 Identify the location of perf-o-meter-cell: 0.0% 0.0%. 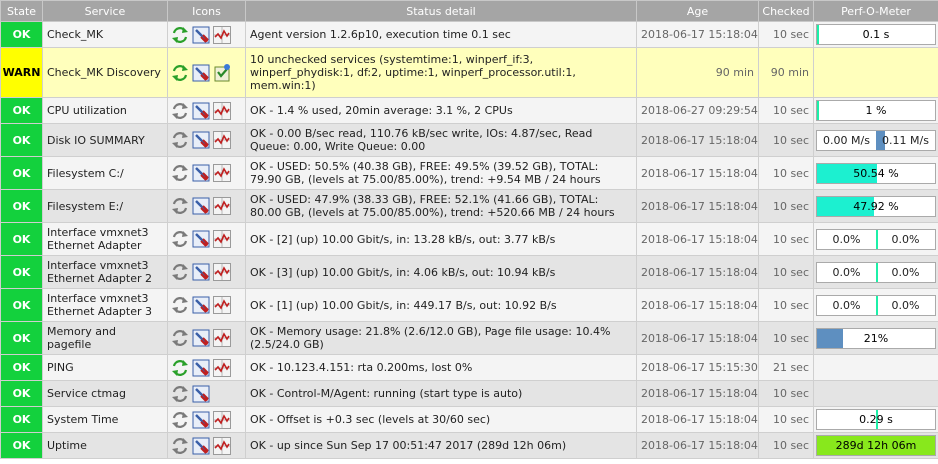
(875, 272).